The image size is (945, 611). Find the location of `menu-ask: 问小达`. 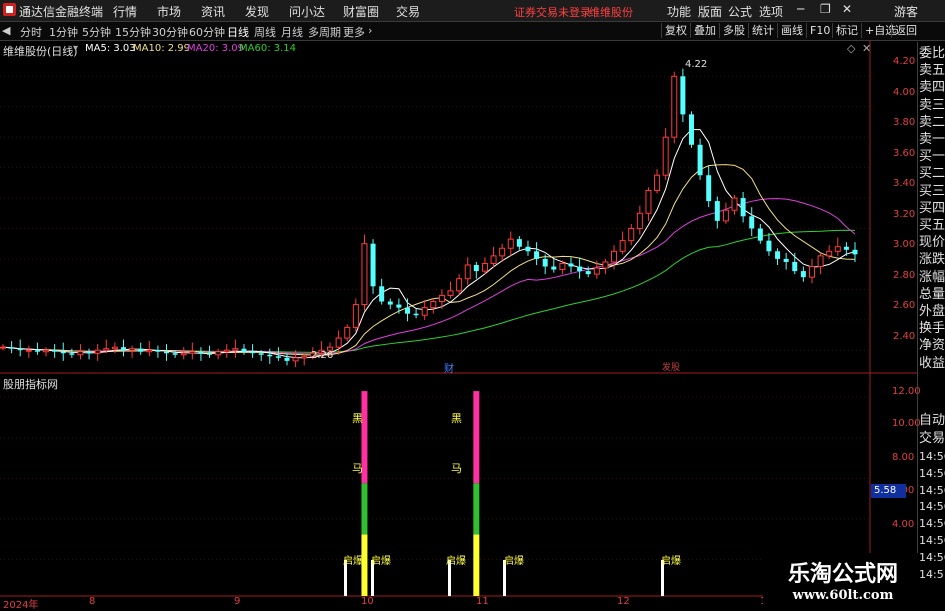

menu-ask: 问小达 is located at coordinates (307, 11).